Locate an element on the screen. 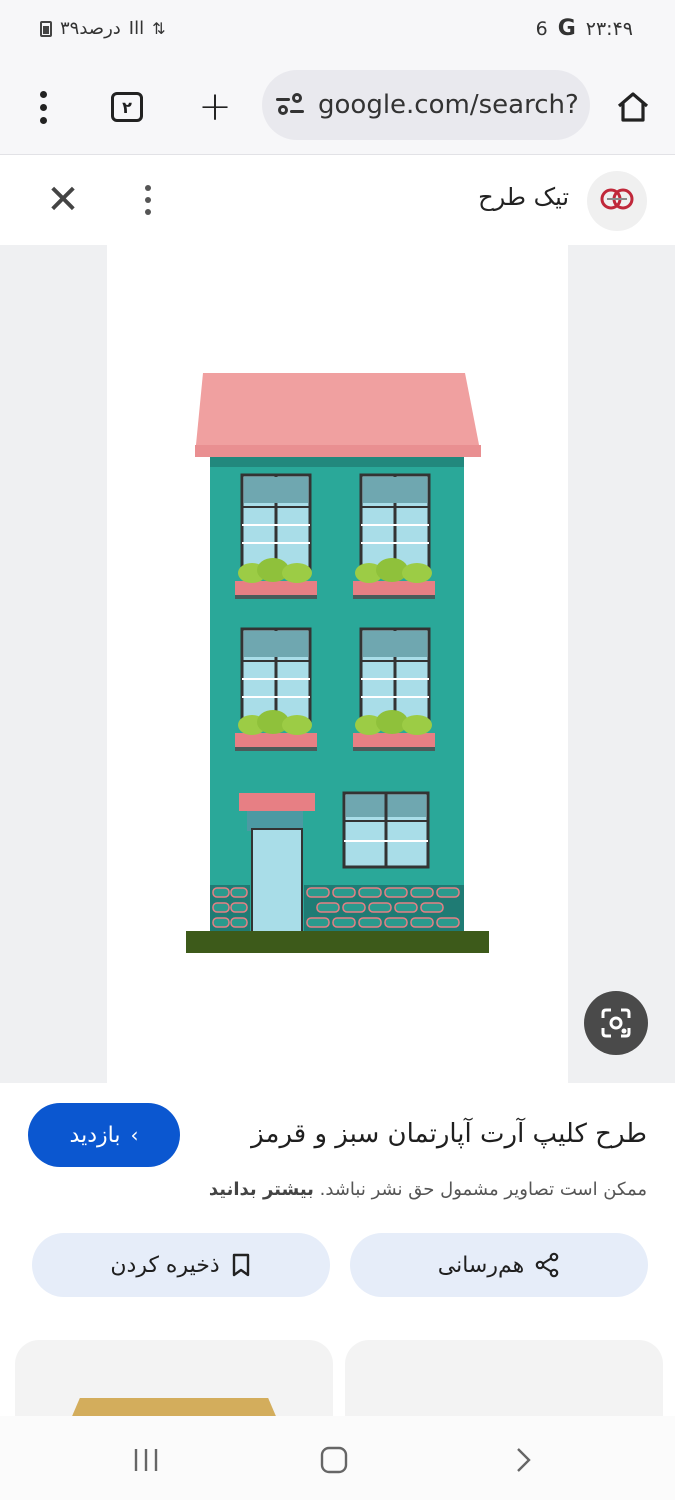 This screenshot has width=675, height=1500. system-nav-bar is located at coordinates (337, 1458).